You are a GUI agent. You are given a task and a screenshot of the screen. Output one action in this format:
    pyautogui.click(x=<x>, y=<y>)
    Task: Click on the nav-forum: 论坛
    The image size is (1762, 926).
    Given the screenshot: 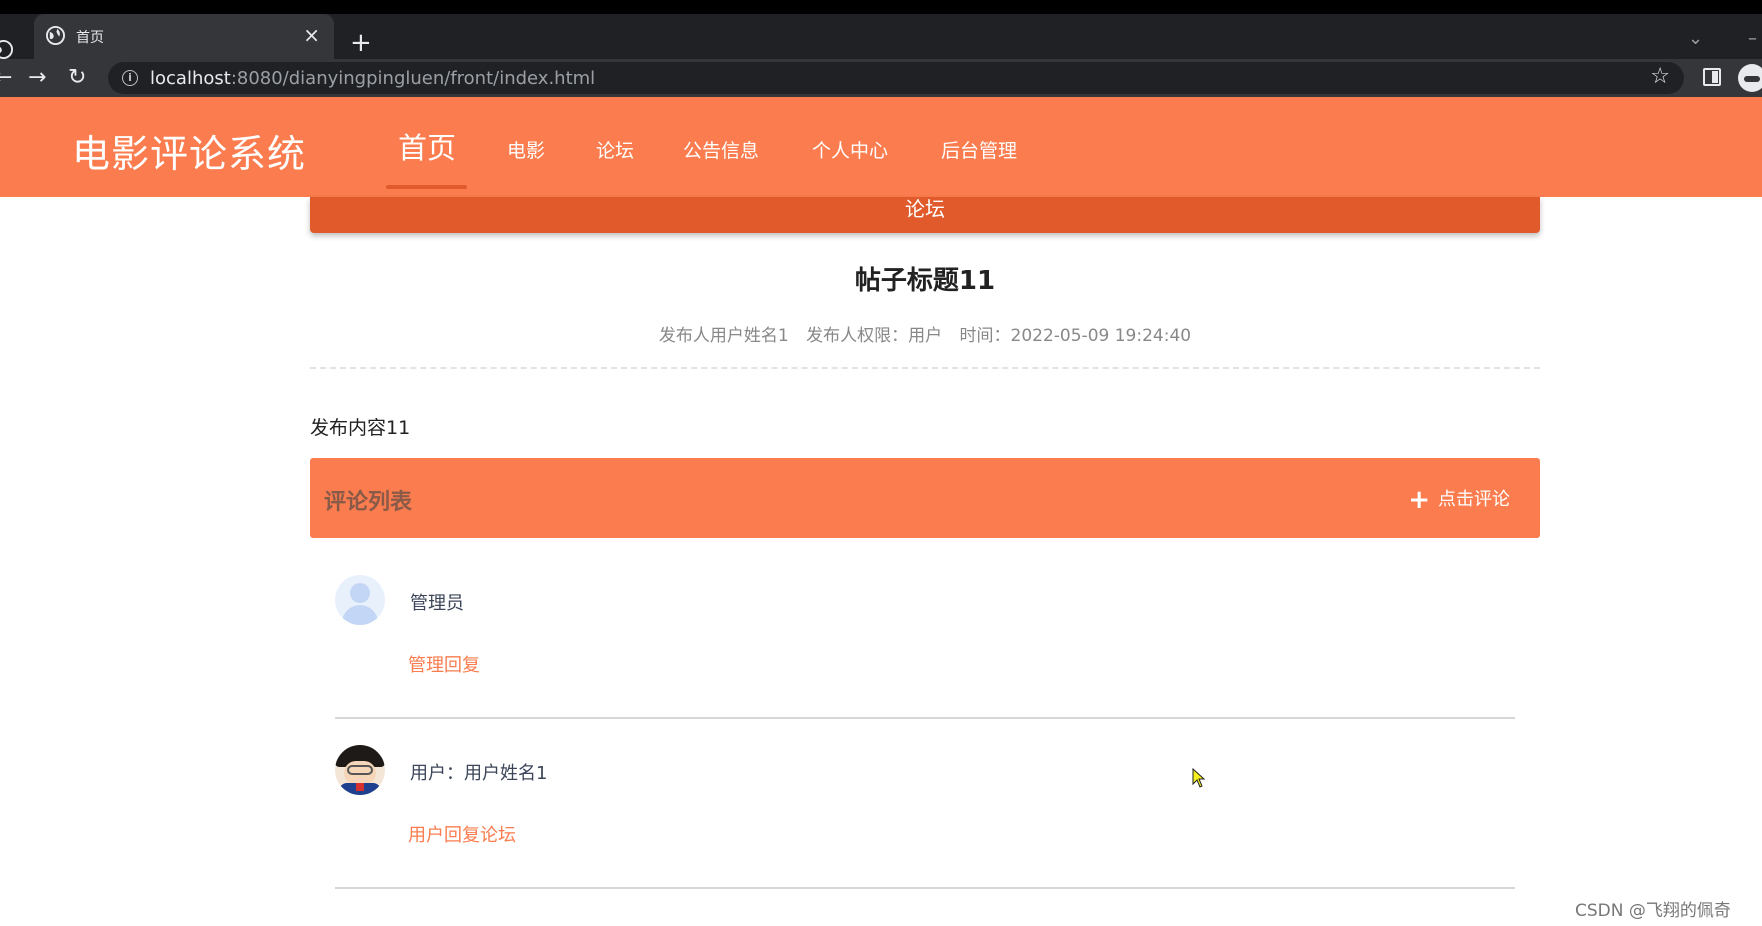 What is the action you would take?
    pyautogui.click(x=615, y=149)
    